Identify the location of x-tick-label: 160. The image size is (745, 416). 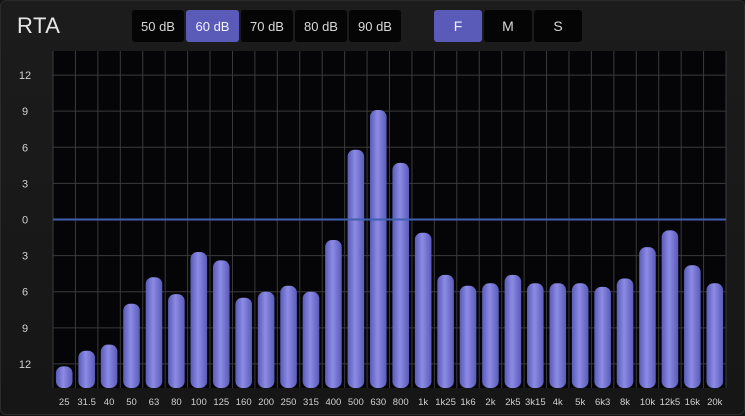
(244, 402).